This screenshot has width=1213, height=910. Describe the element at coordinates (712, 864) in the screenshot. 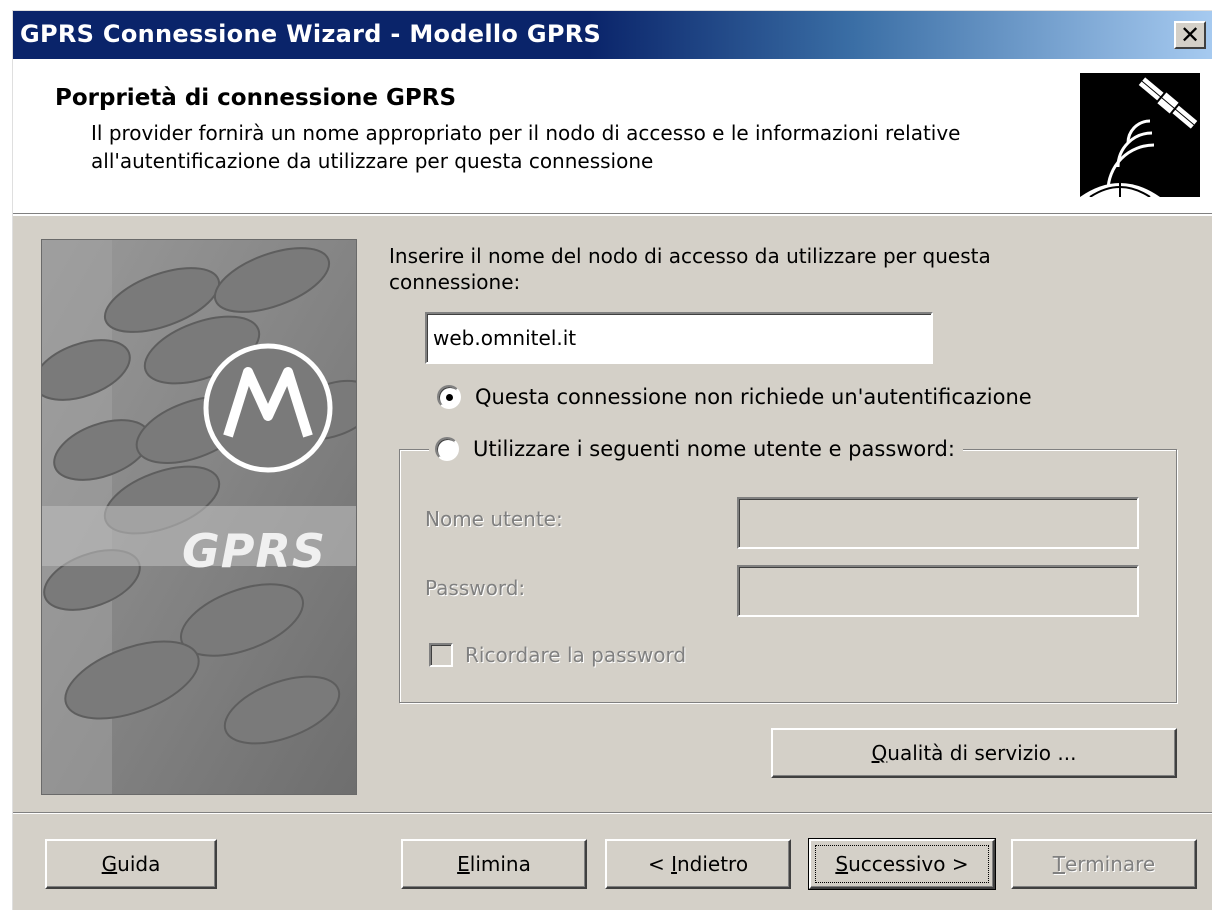

I see `back-label: ndietro` at that location.